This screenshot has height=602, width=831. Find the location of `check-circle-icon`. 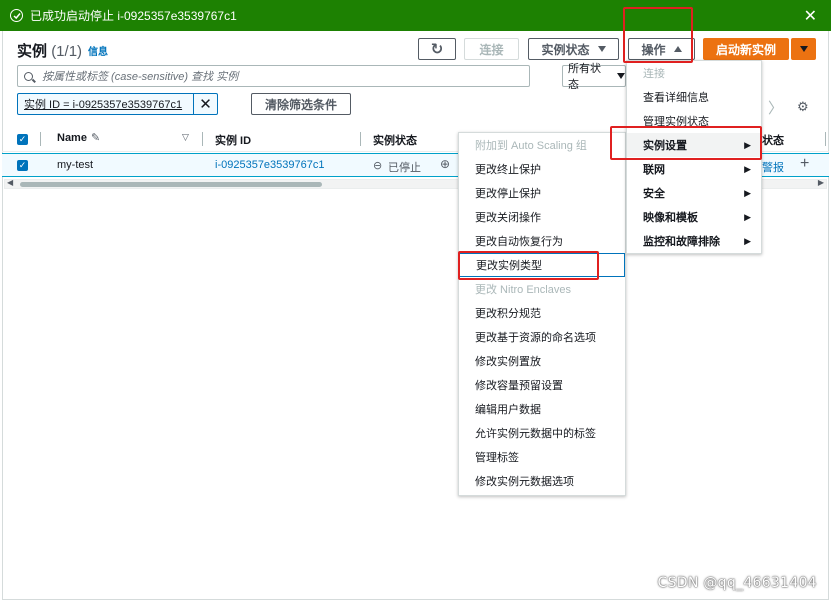

check-circle-icon is located at coordinates (16, 15).